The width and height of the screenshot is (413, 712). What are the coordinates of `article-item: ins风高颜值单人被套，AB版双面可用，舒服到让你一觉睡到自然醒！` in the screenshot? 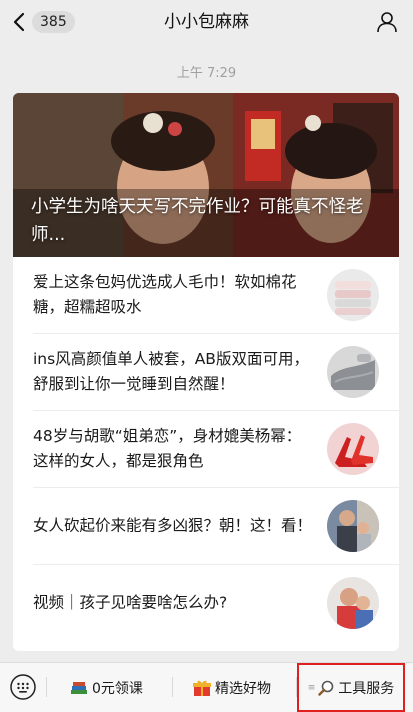 It's located at (206, 372).